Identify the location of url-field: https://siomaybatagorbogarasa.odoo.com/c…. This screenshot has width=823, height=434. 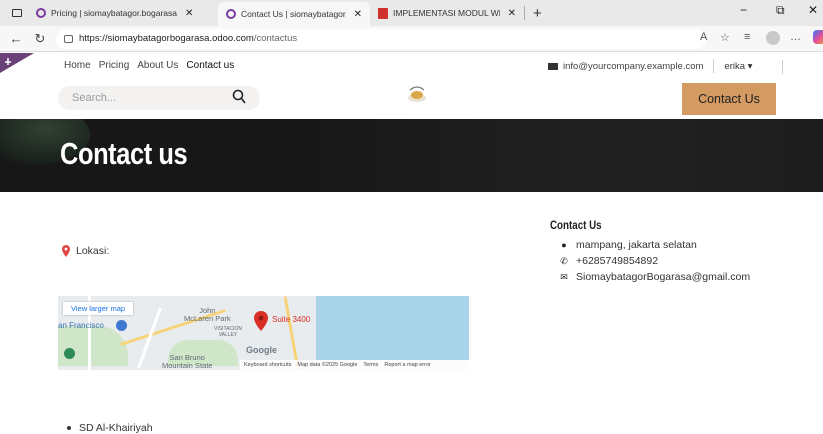
(381, 38).